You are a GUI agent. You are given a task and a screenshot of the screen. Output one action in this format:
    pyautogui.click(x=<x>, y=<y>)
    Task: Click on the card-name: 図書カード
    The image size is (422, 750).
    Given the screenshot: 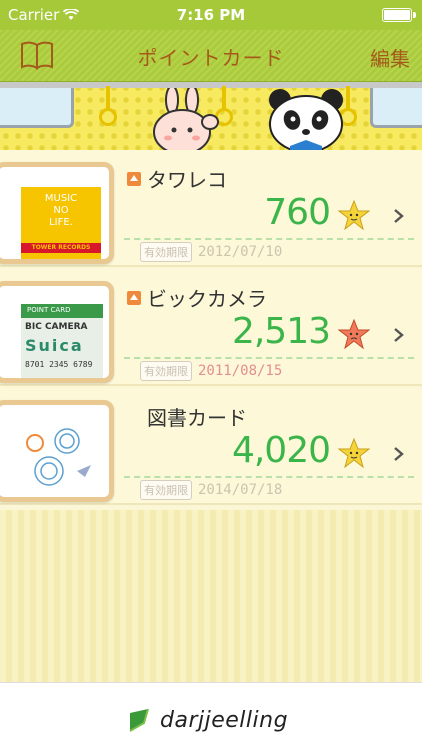 What is the action you would take?
    pyautogui.click(x=197, y=418)
    